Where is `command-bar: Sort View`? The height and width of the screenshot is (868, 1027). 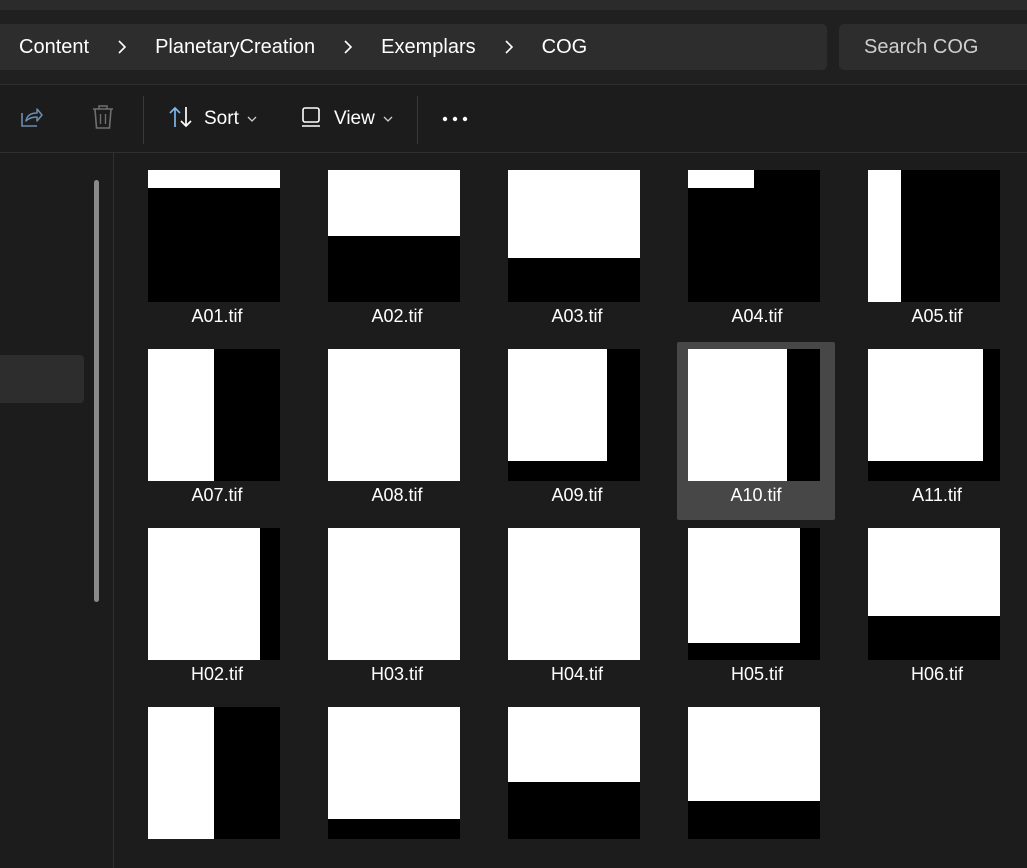 command-bar: Sort View is located at coordinates (513, 119).